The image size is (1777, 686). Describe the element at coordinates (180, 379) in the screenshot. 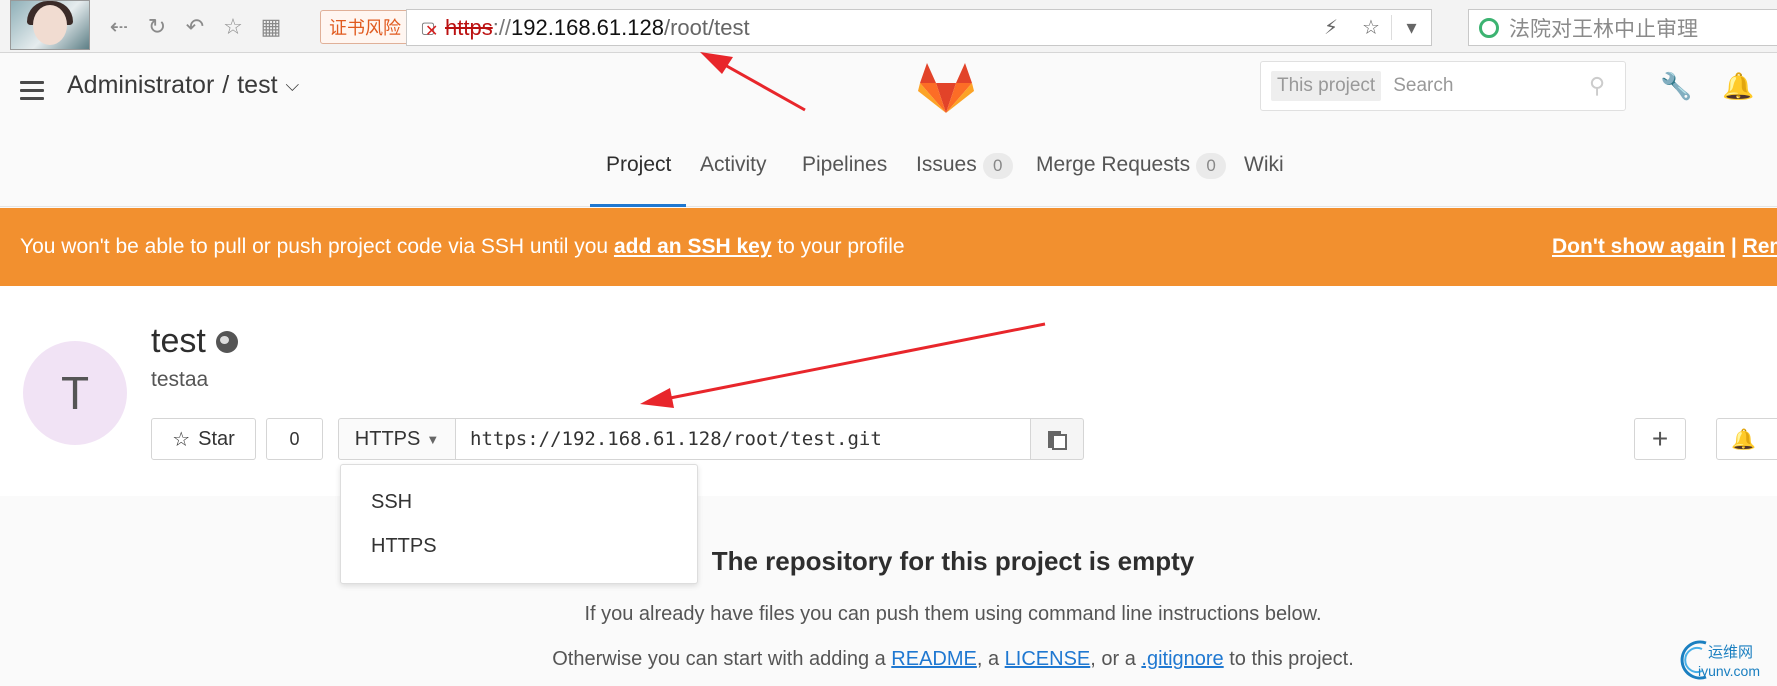

I see `project-description: testaa` at that location.